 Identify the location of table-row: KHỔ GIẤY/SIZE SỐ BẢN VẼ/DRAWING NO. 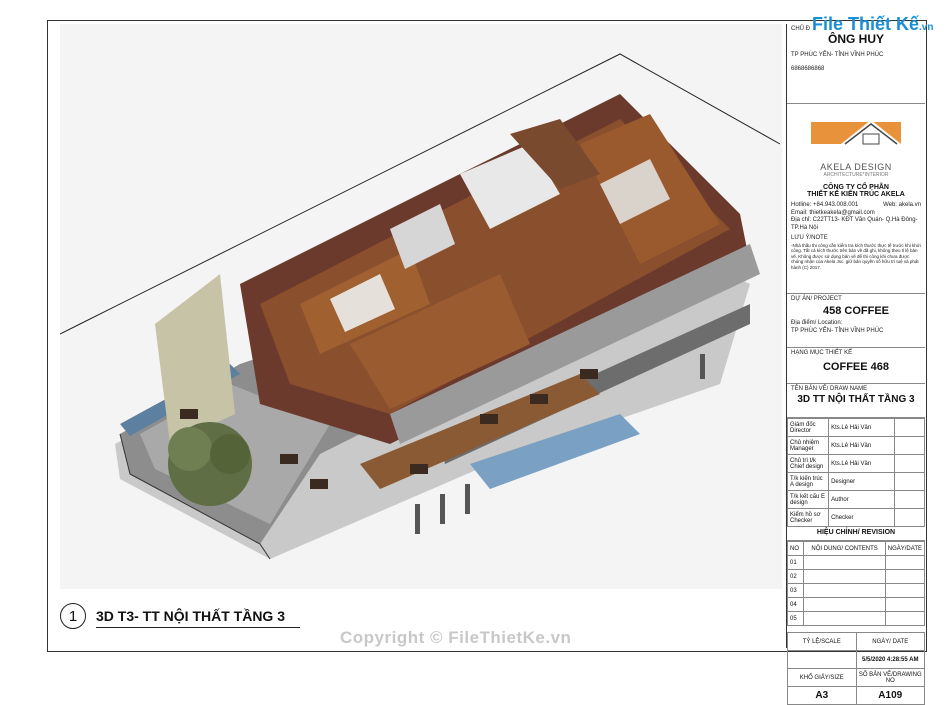
(856, 677).